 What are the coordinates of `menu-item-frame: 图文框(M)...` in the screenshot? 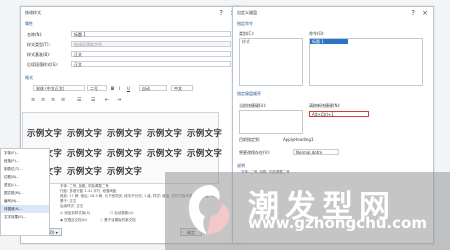 It's located at (25, 193).